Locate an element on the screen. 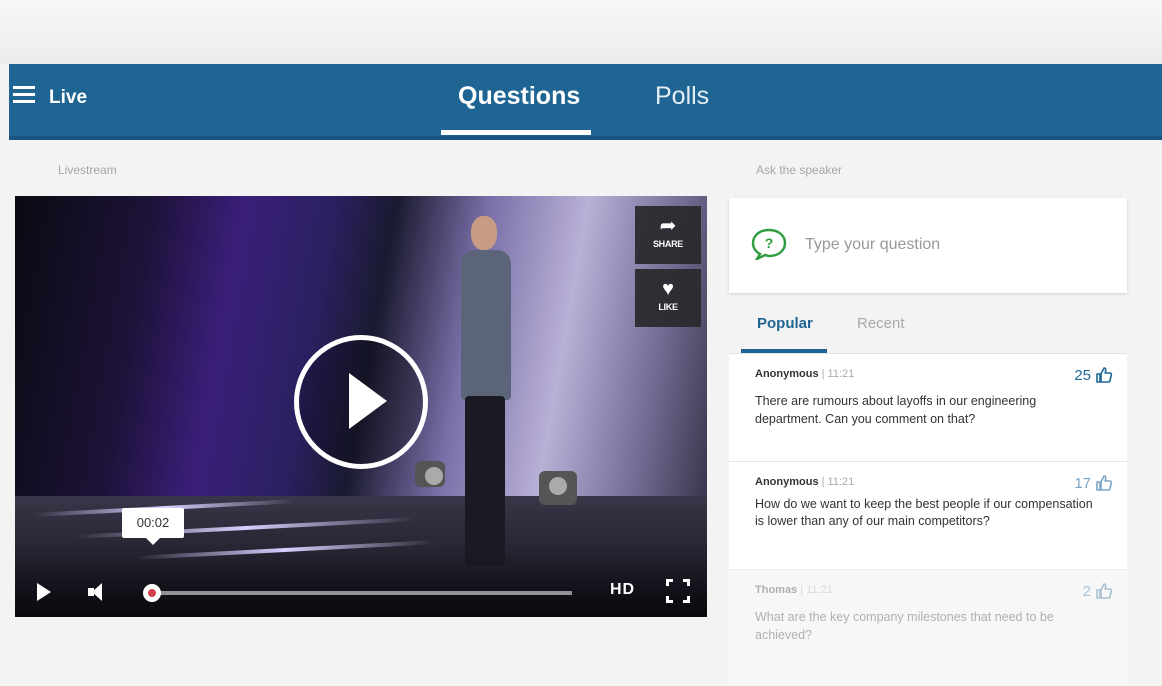  livestream-label: Livestream is located at coordinates (87, 170).